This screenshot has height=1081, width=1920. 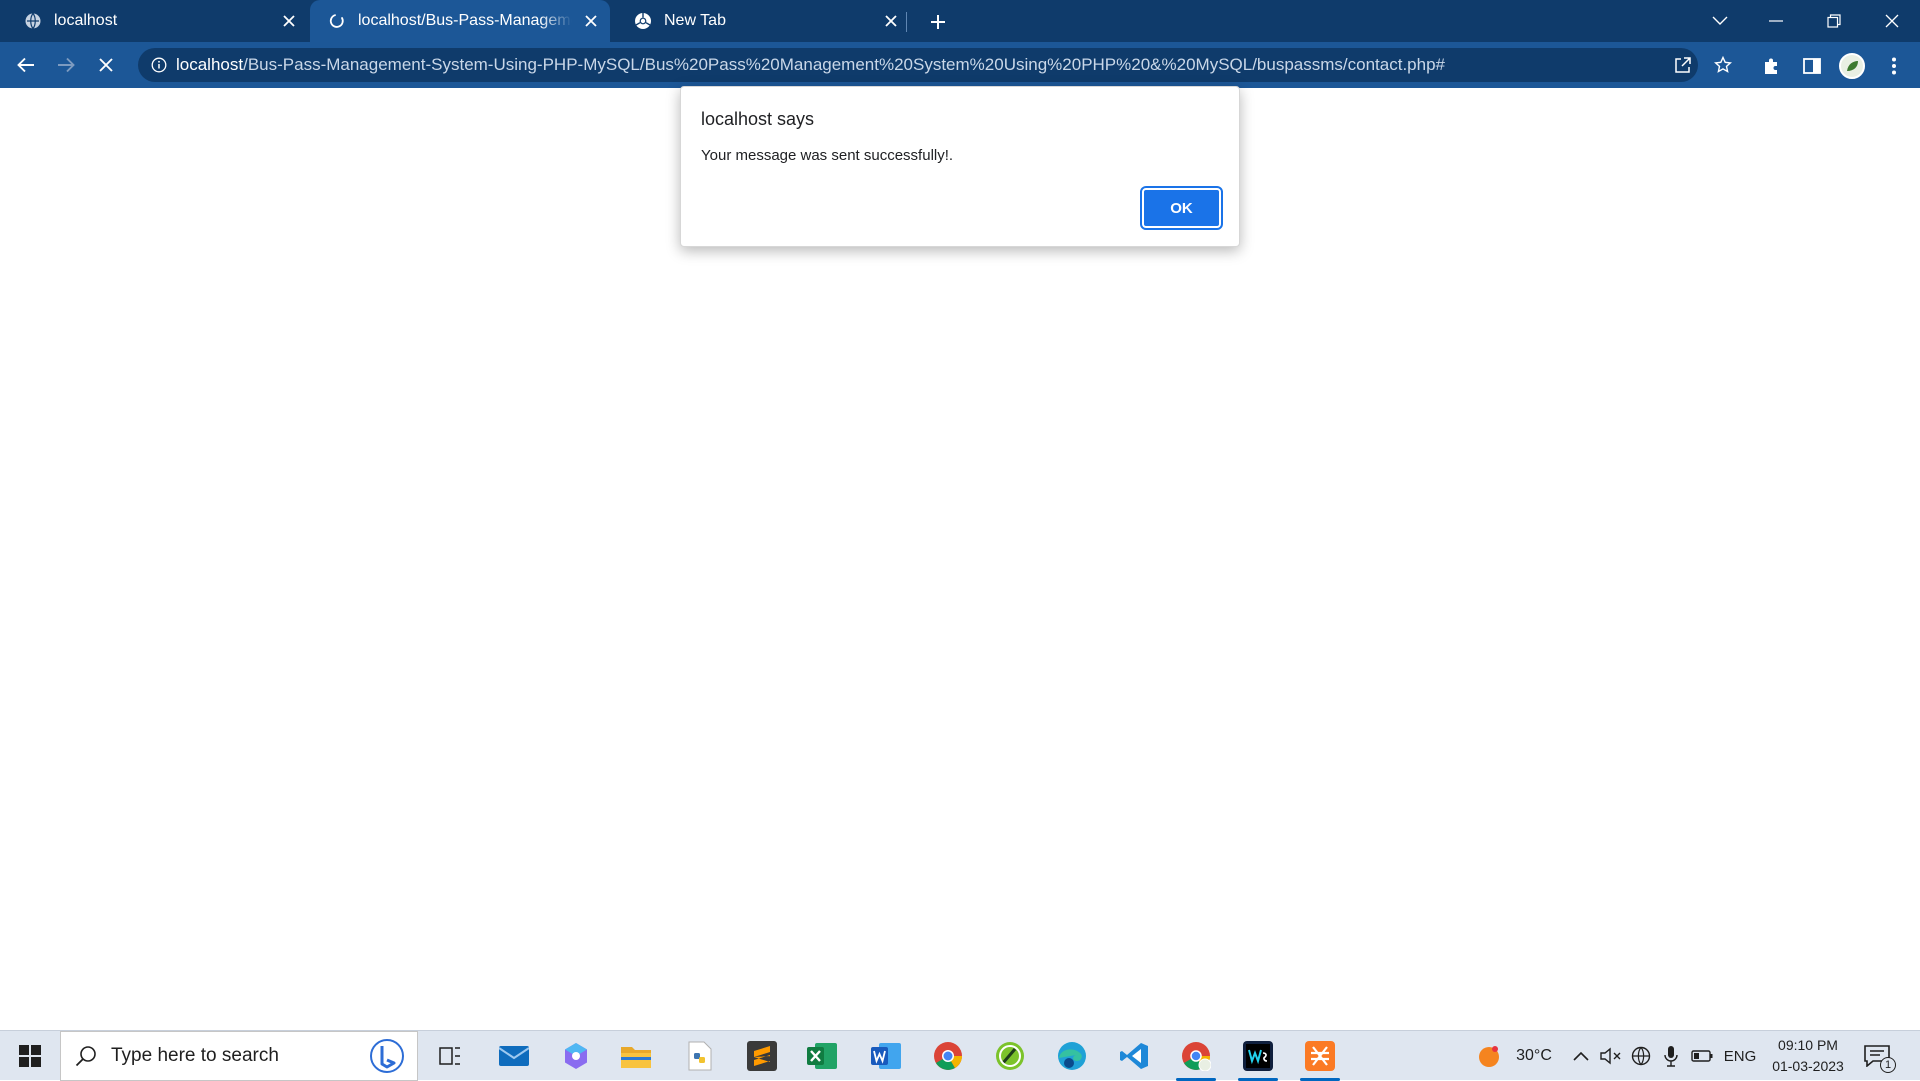 I want to click on bing-icon, so click(x=387, y=1056).